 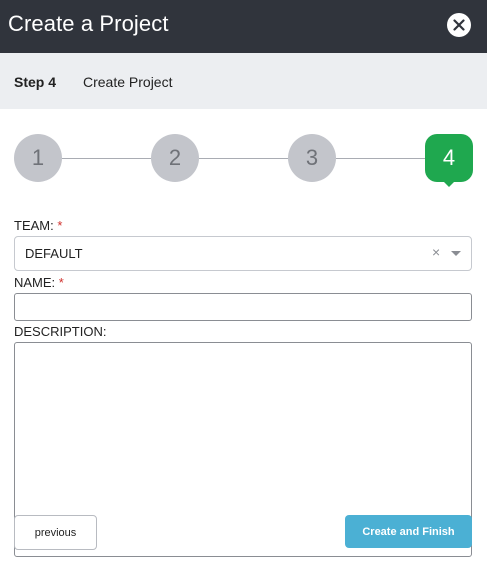 I want to click on close-icon, so click(x=459, y=25).